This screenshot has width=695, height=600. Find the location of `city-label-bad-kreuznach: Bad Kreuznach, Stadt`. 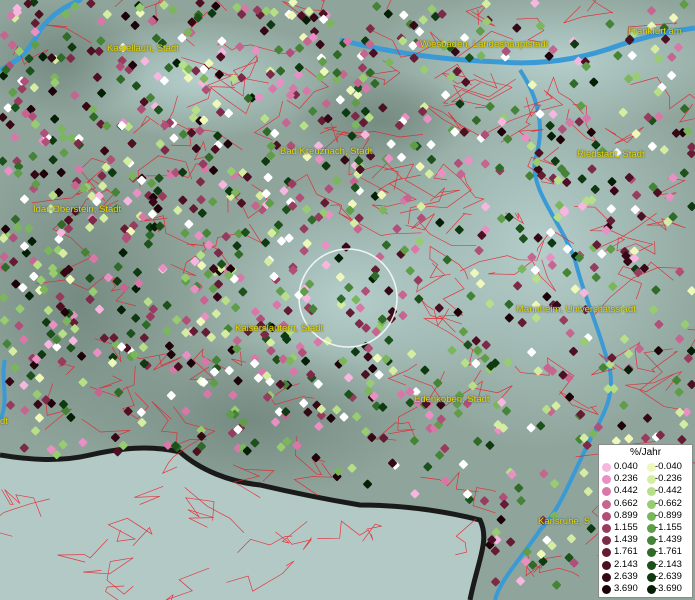

city-label-bad-kreuznach: Bad Kreuznach, Stadt is located at coordinates (326, 151).